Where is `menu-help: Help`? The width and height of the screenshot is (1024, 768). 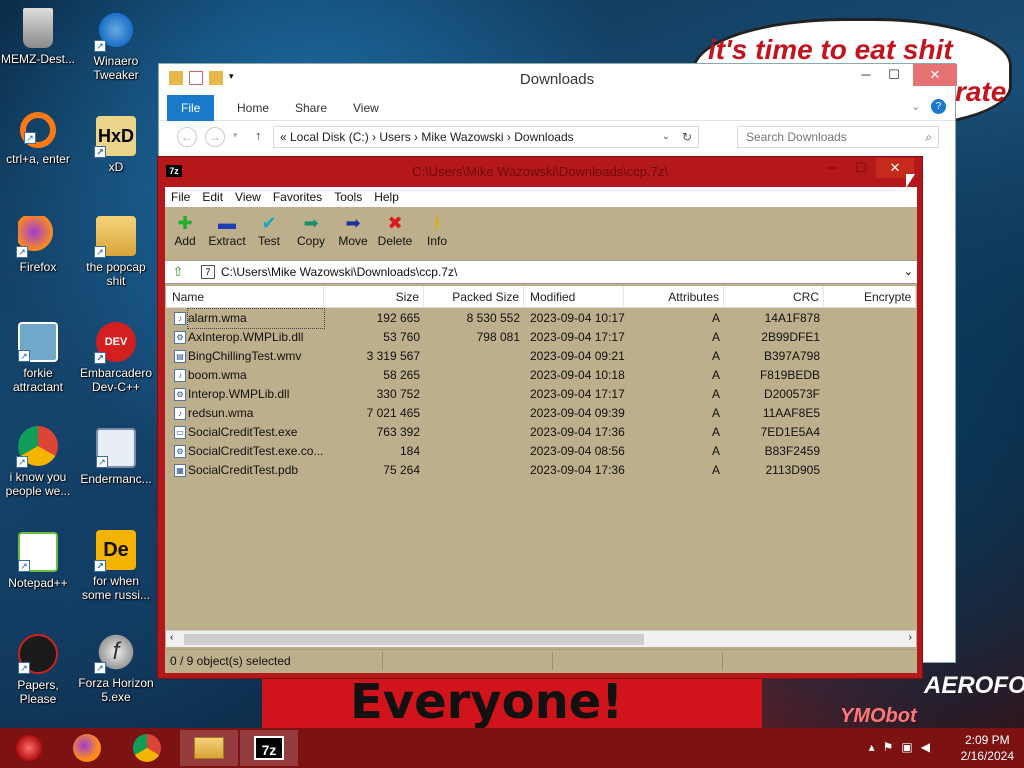 menu-help: Help is located at coordinates (386, 197).